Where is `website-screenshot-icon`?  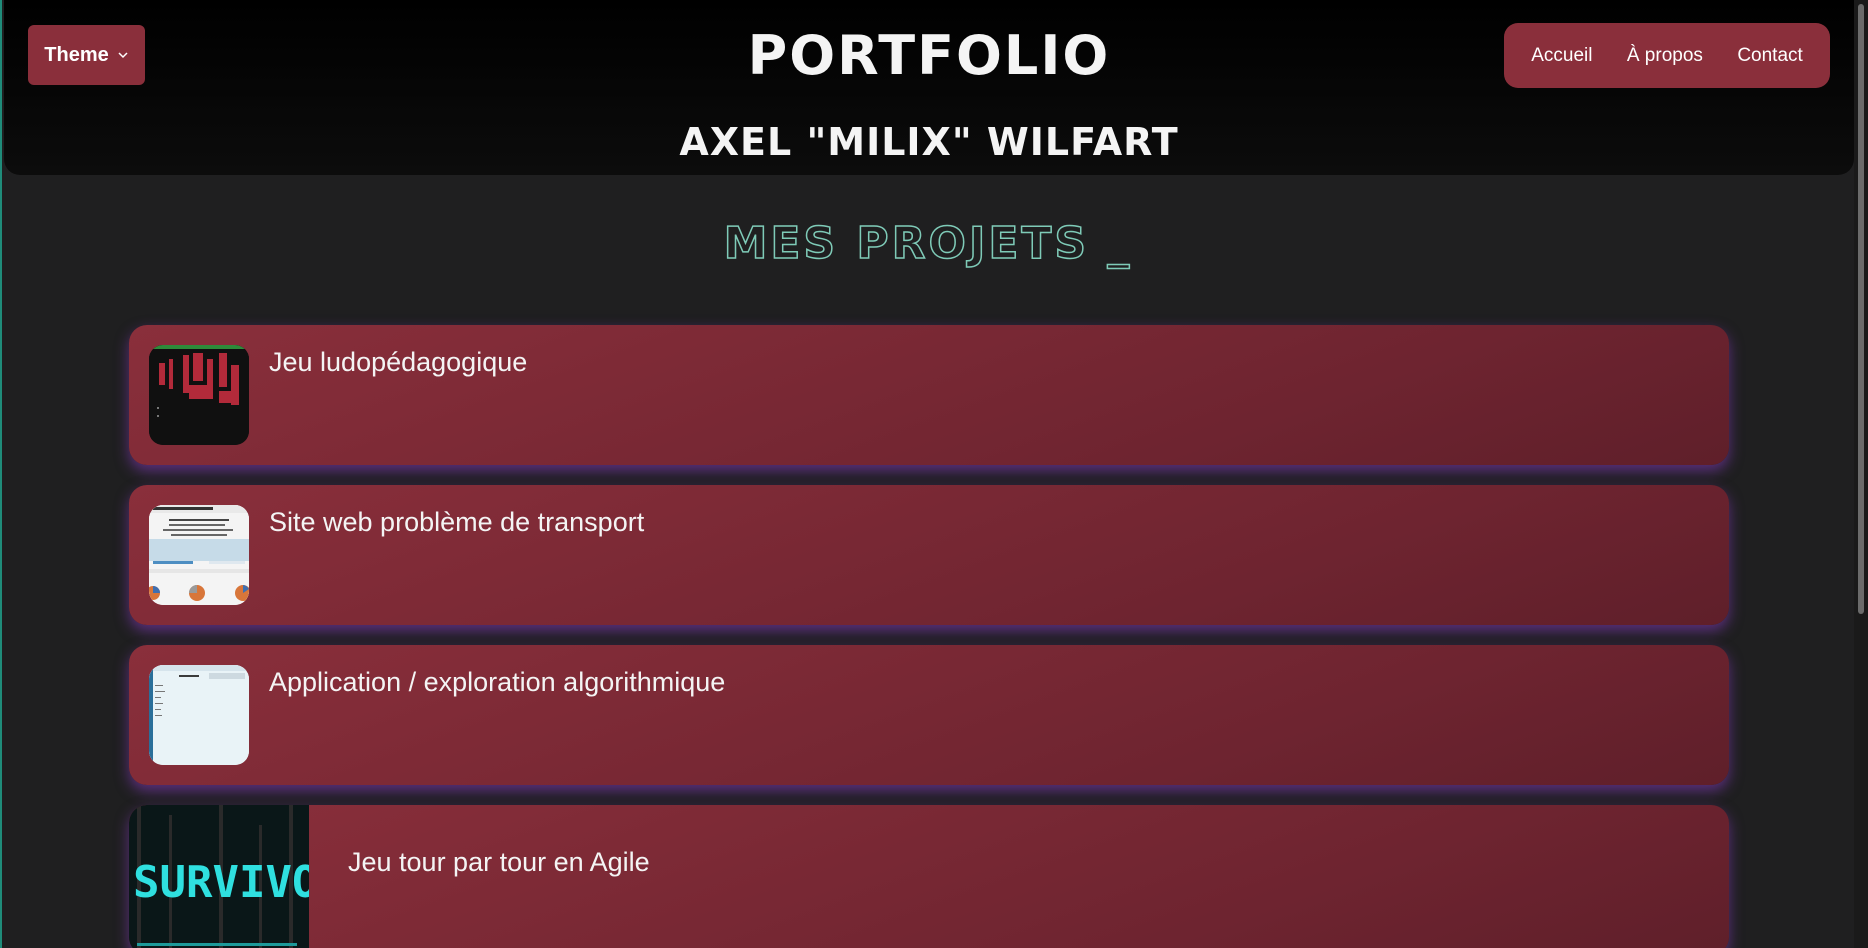
website-screenshot-icon is located at coordinates (199, 555).